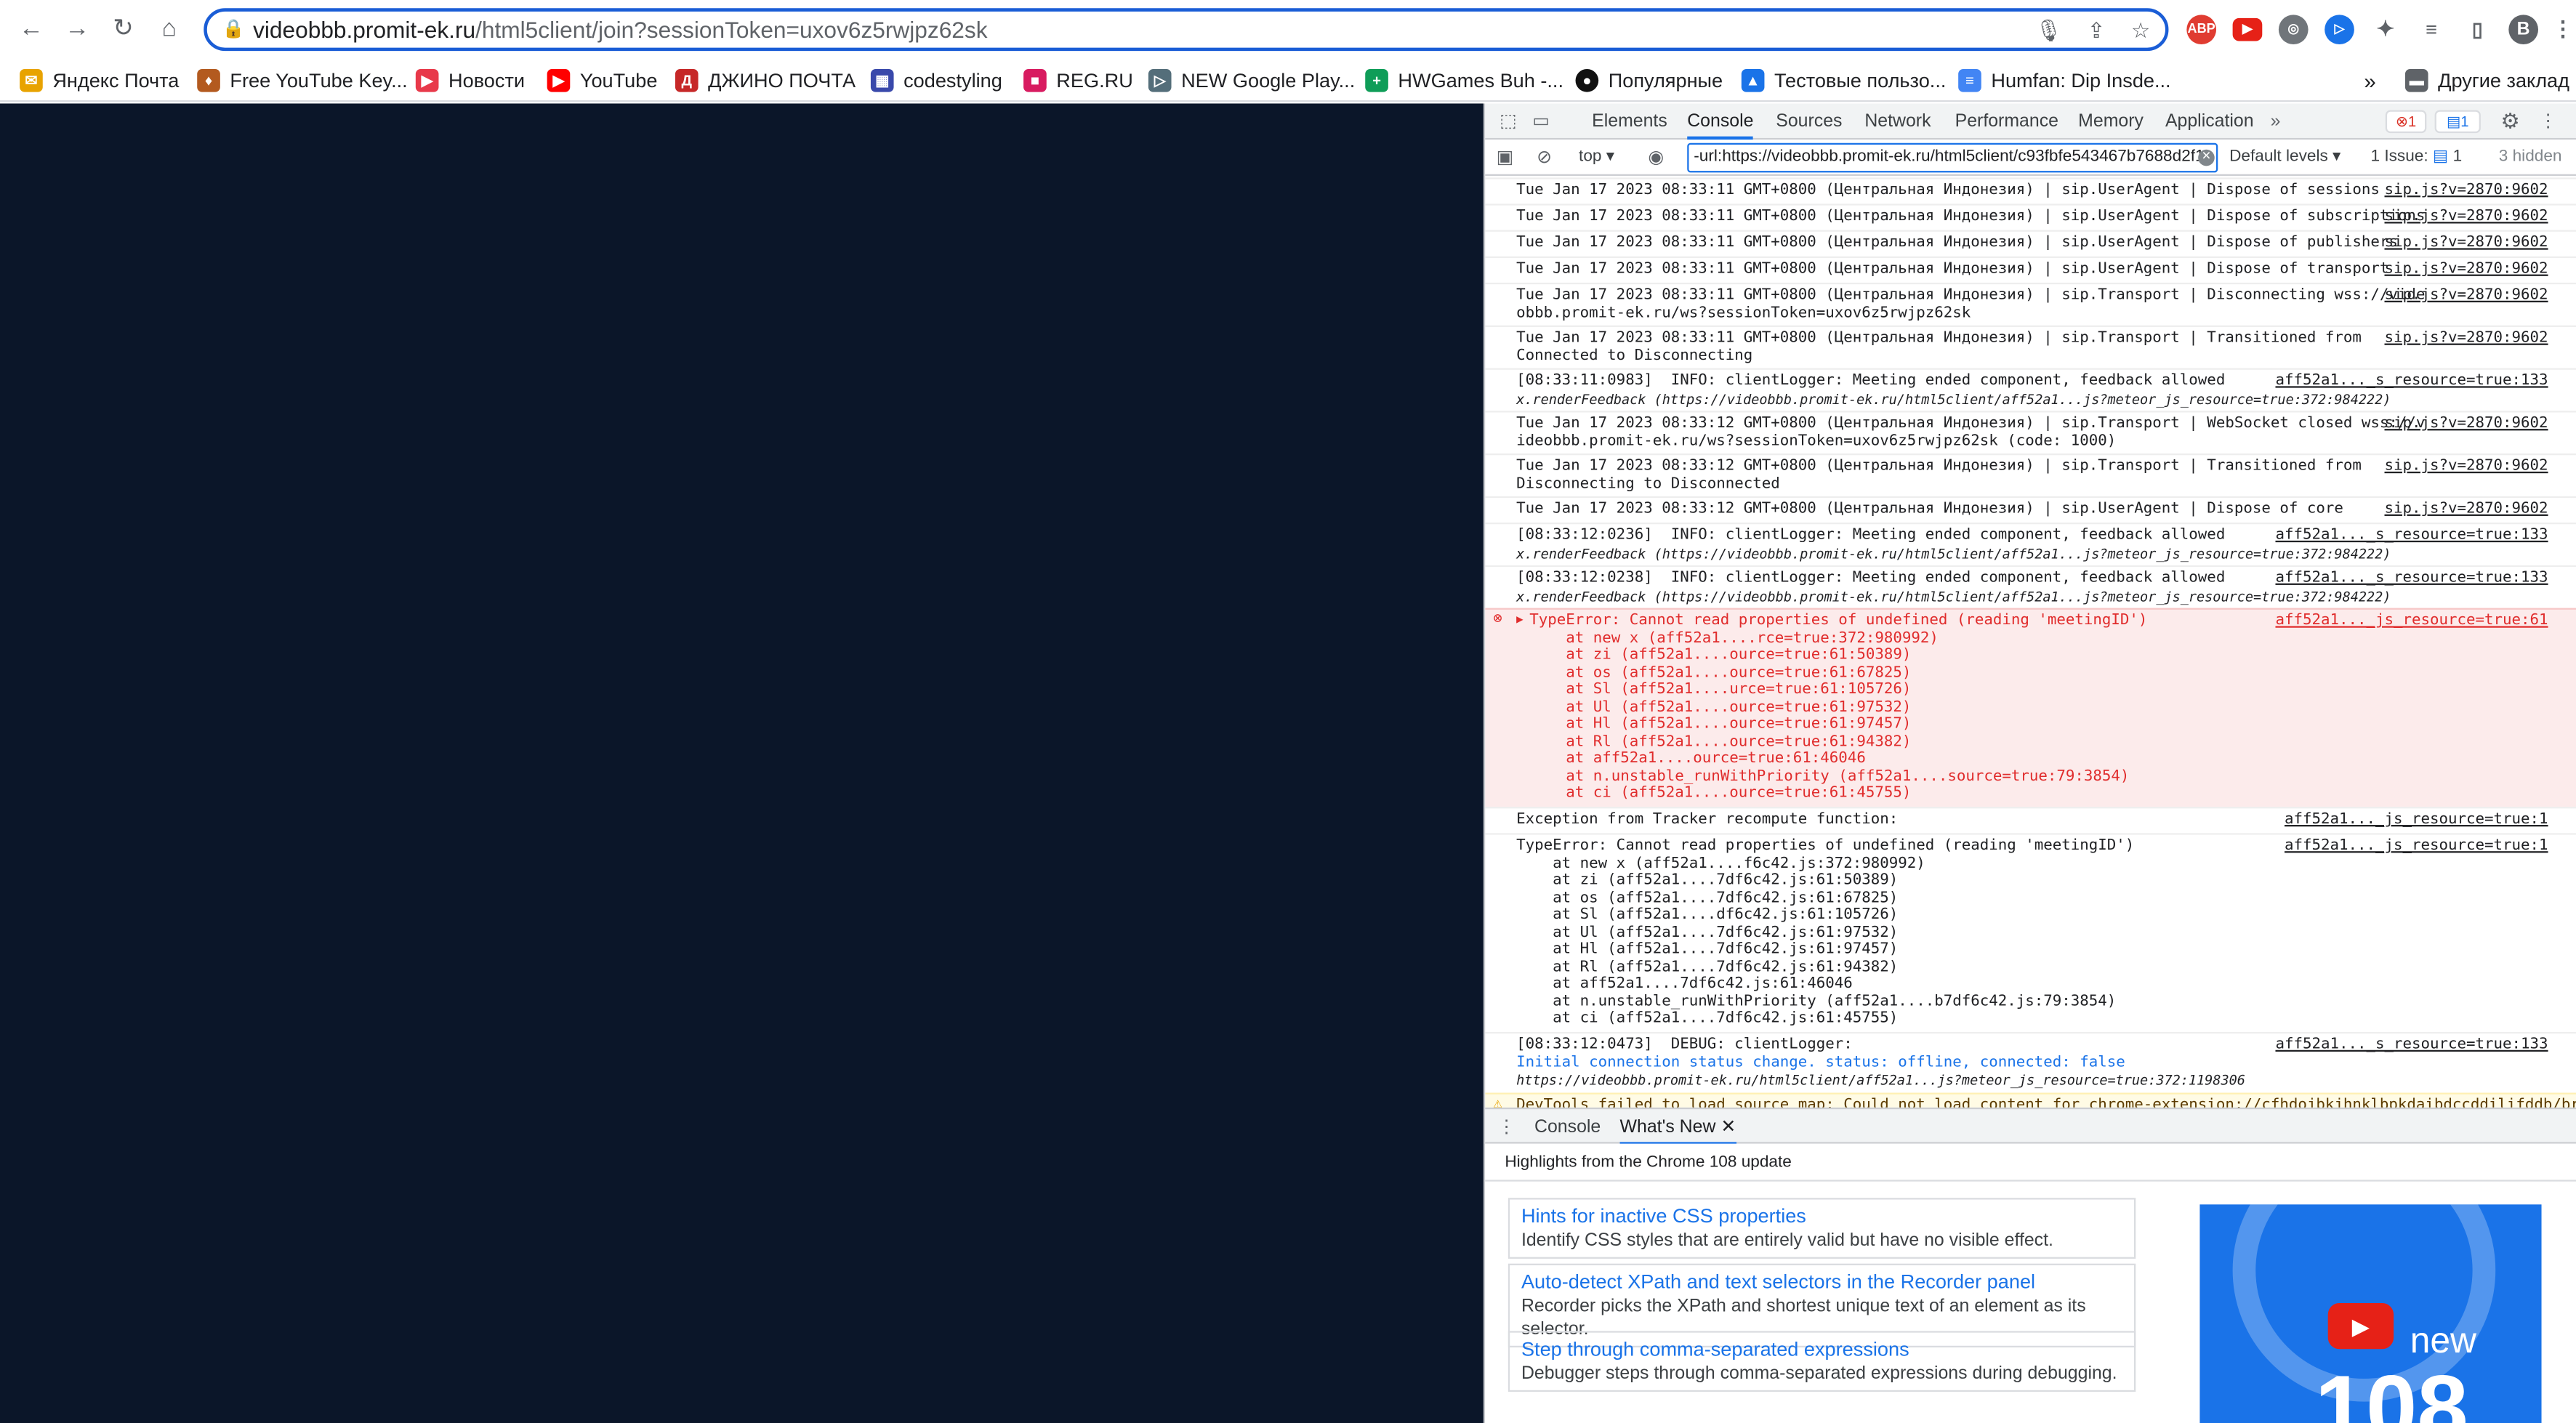 Image resolution: width=2576 pixels, height=1423 pixels. I want to click on tab-elements: Elements, so click(1629, 121).